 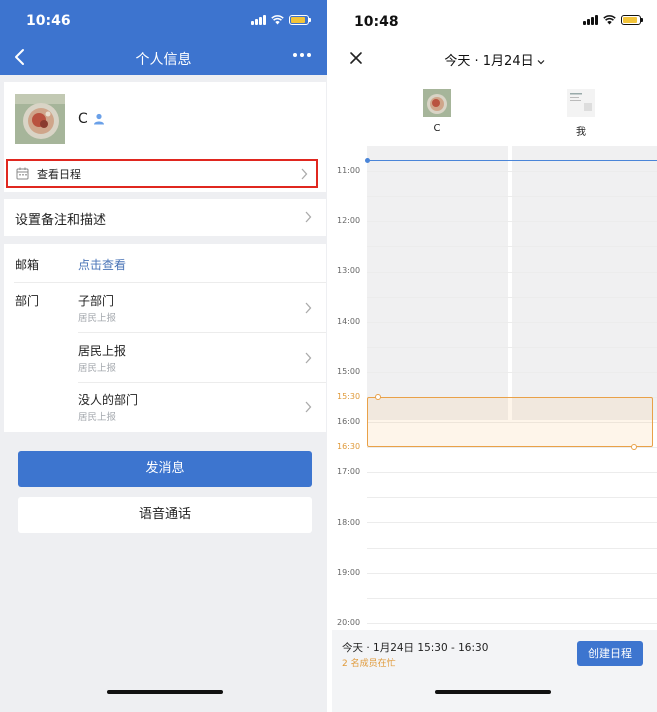 I want to click on voice-call-button: 语音通话, so click(x=165, y=515).